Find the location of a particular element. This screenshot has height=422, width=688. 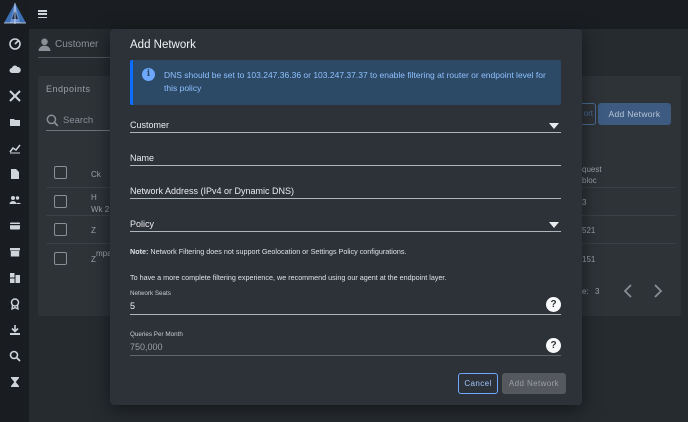

cloud-icon is located at coordinates (15, 70).